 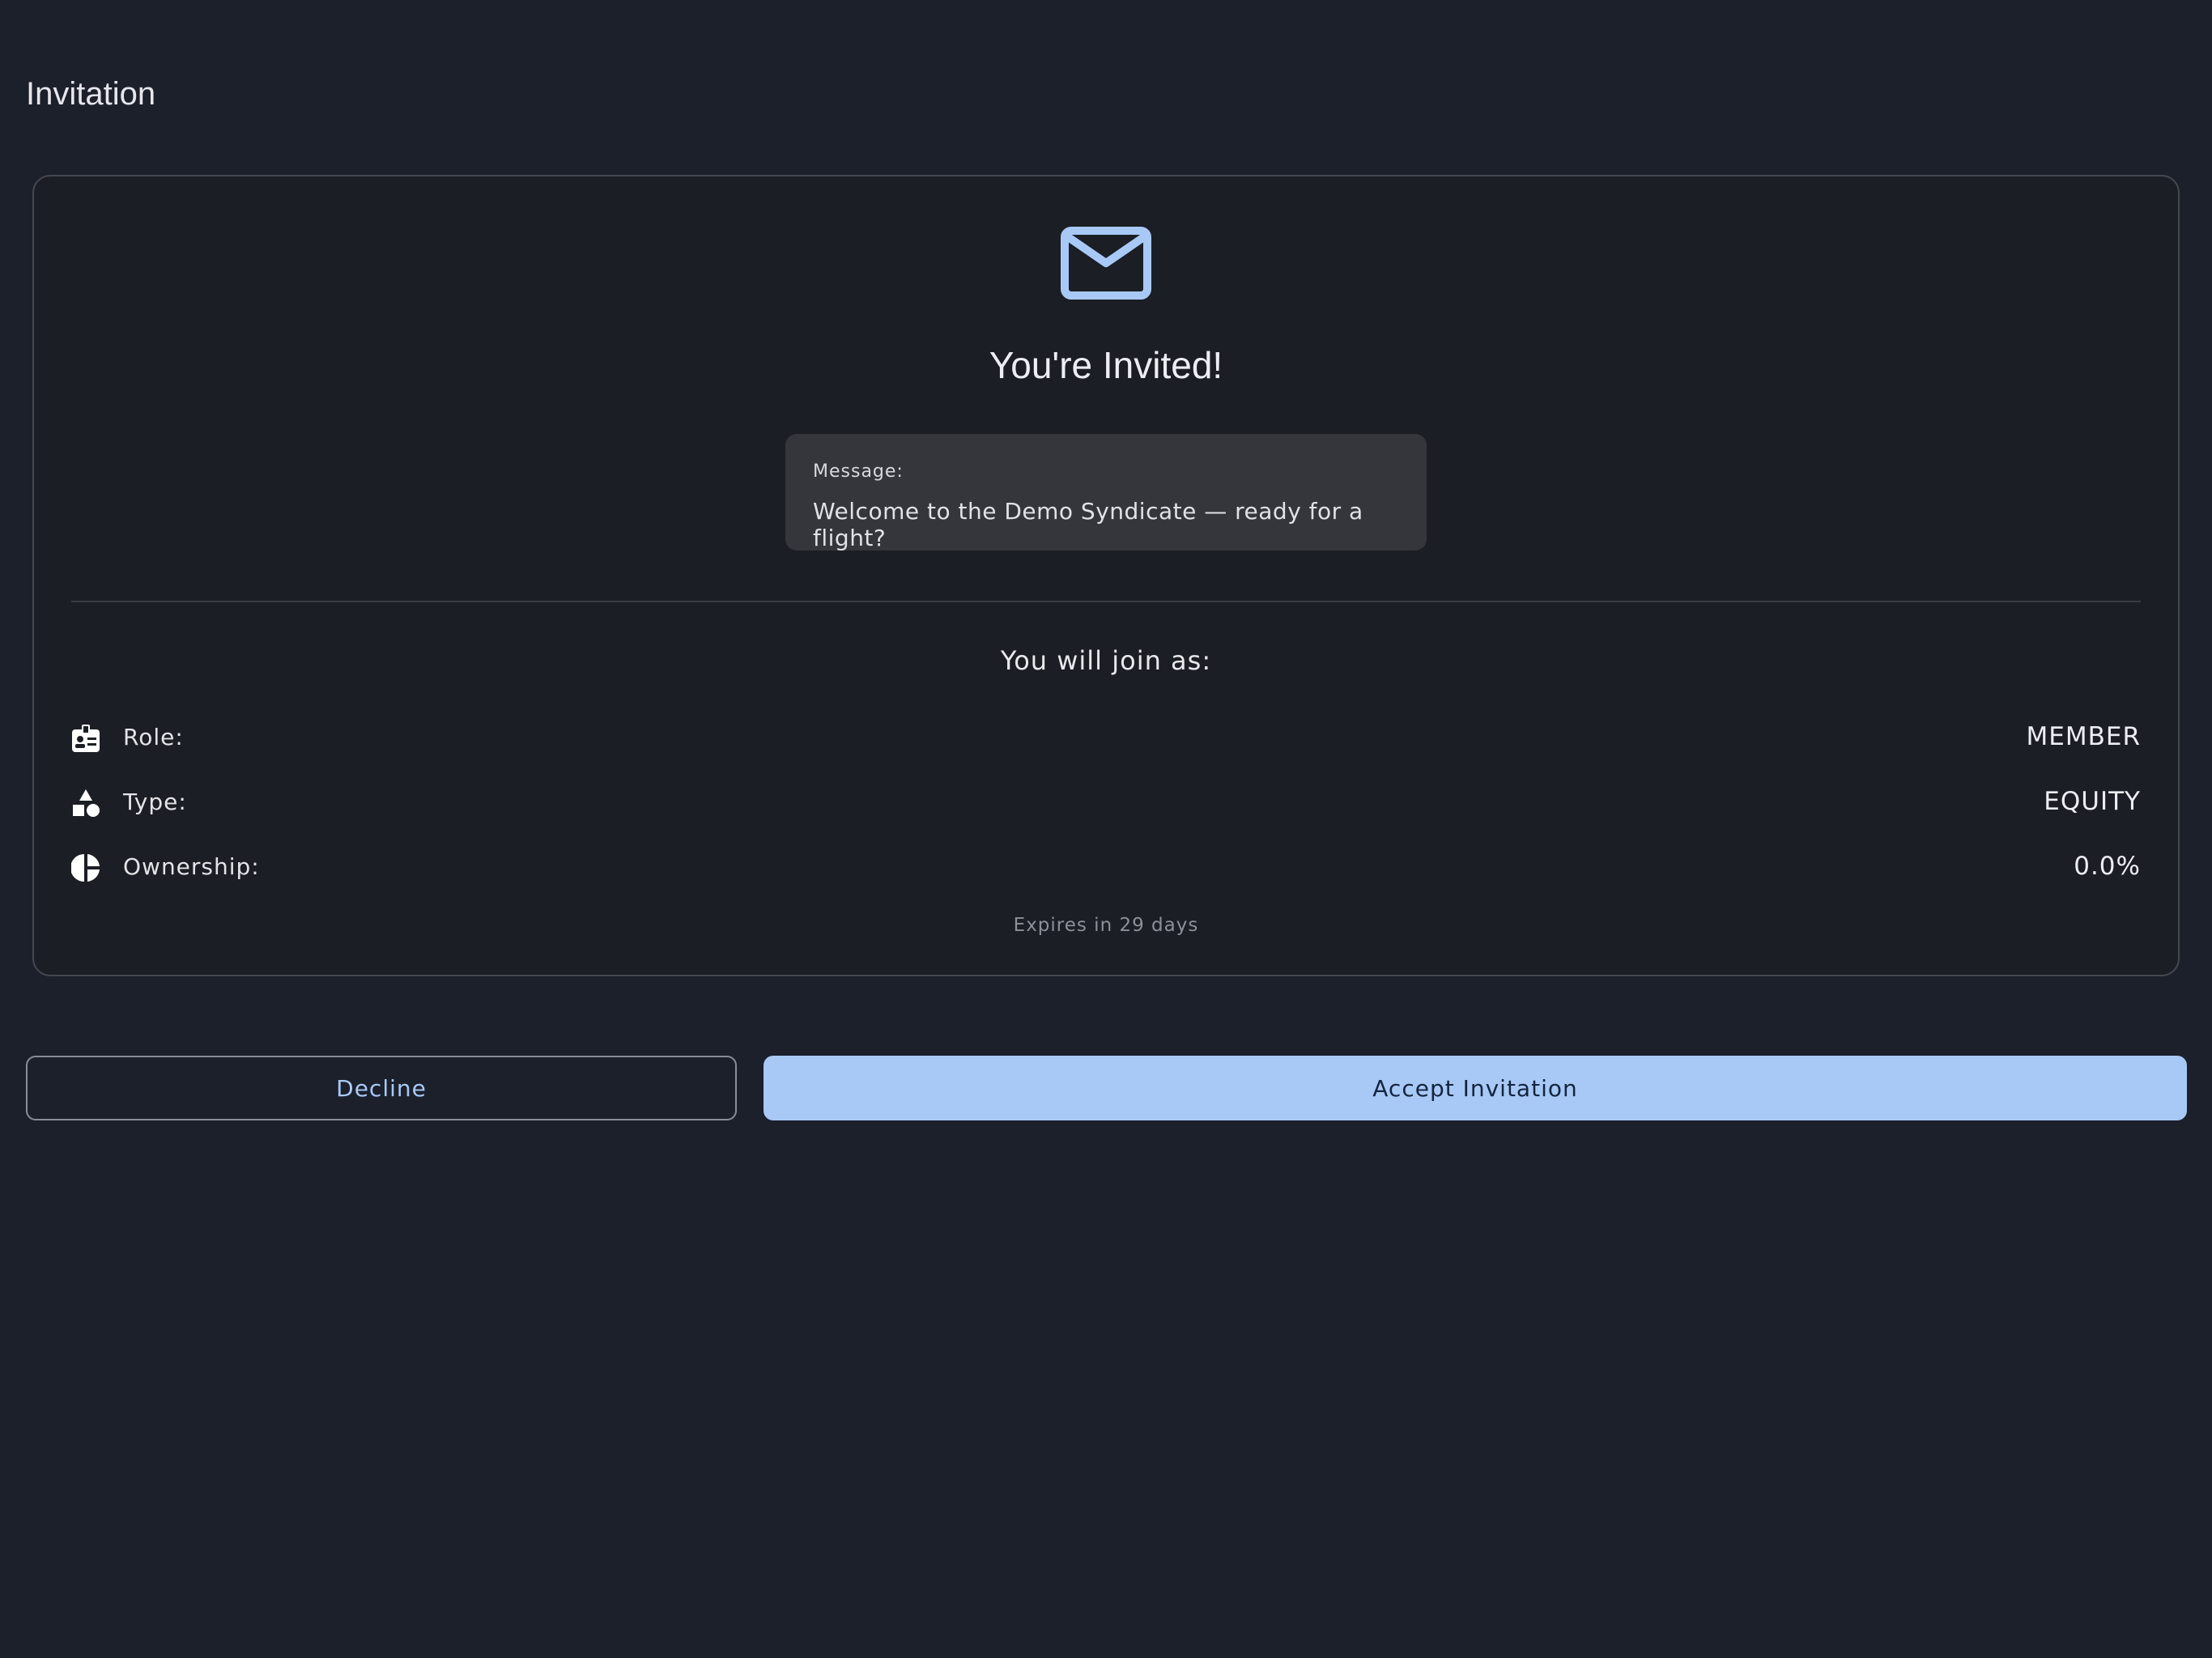 I want to click on detail-row-role: Role: MEMBER, so click(x=1106, y=738).